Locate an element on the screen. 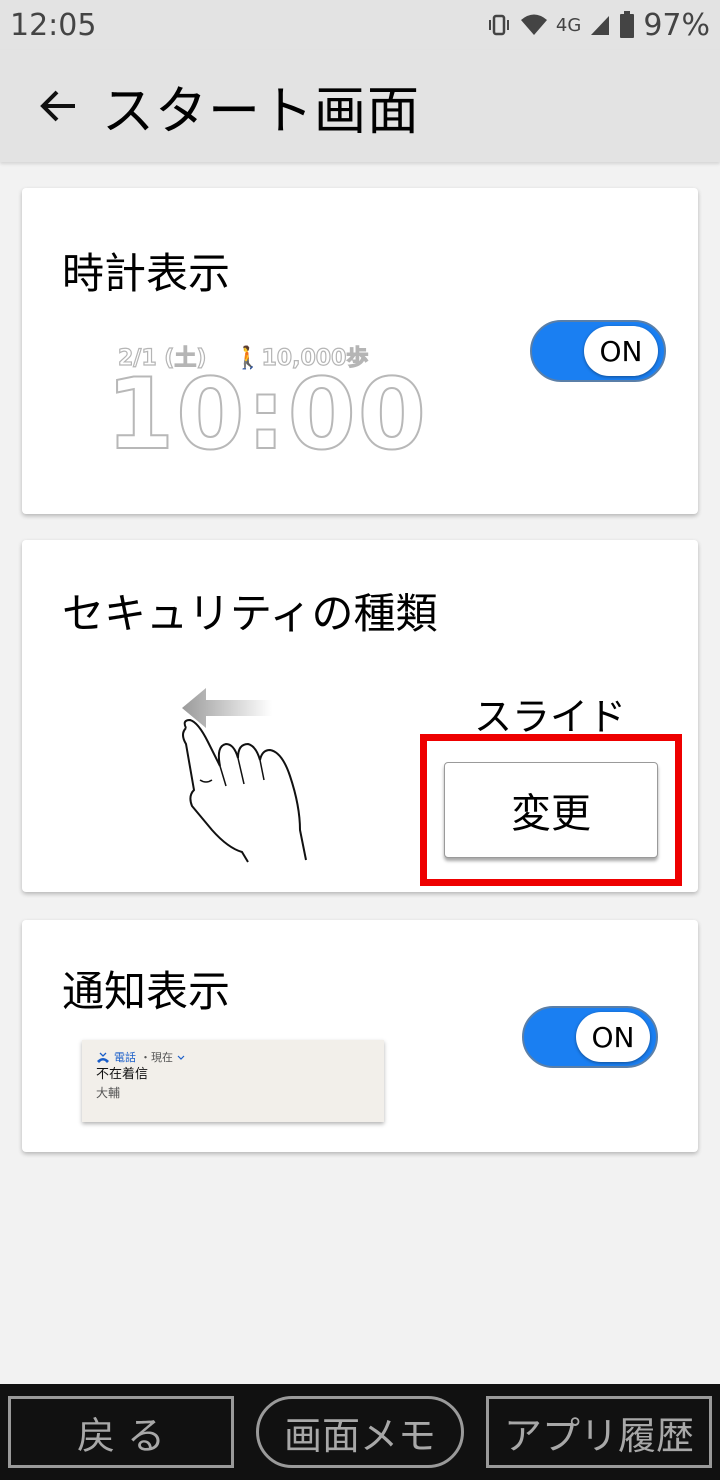 This screenshot has width=720, height=1480. wifi-icon is located at coordinates (533, 24).